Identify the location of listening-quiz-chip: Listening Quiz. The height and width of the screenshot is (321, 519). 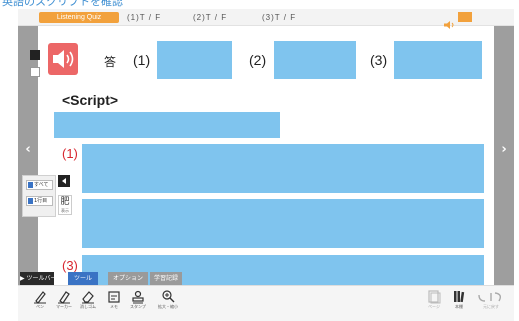
(79, 17).